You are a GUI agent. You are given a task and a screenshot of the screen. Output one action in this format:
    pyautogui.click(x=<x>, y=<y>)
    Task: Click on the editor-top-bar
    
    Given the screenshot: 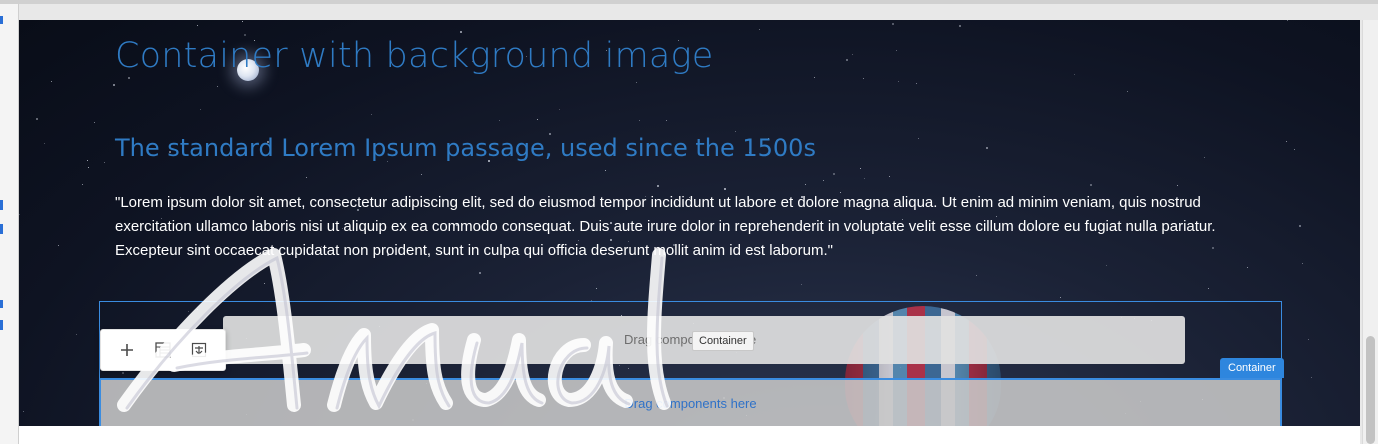 What is the action you would take?
    pyautogui.click(x=689, y=2)
    